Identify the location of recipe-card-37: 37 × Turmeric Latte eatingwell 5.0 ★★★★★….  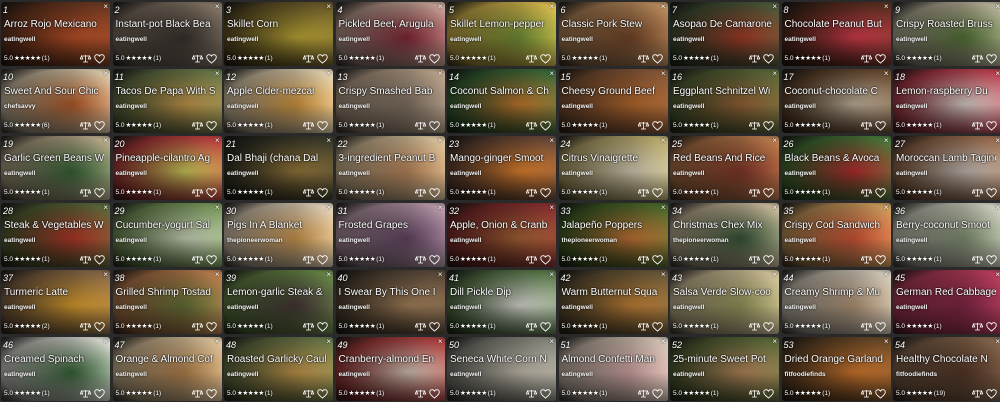
(55, 302).